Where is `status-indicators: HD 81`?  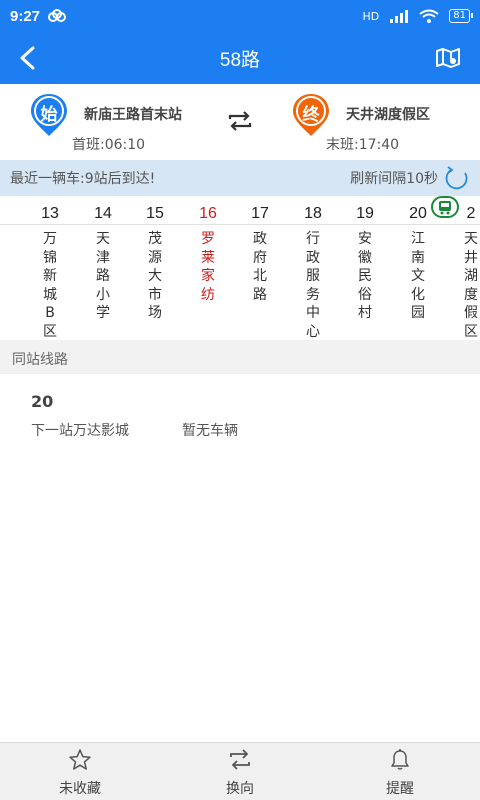
status-indicators: HD 81 is located at coordinates (417, 16).